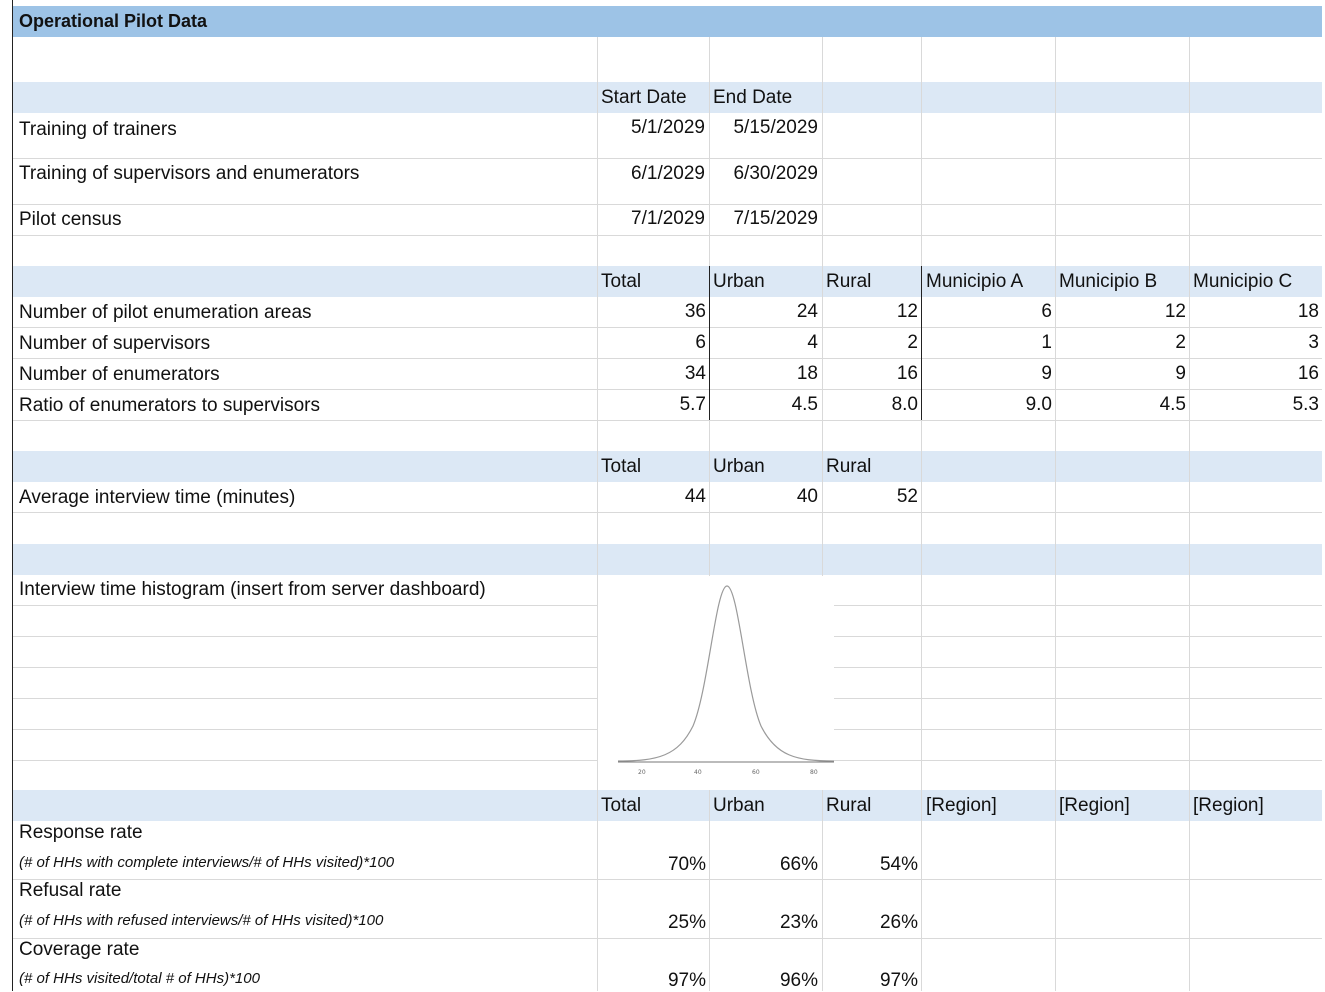 The width and height of the screenshot is (1325, 992). I want to click on staffing-cell: 24, so click(807, 311).